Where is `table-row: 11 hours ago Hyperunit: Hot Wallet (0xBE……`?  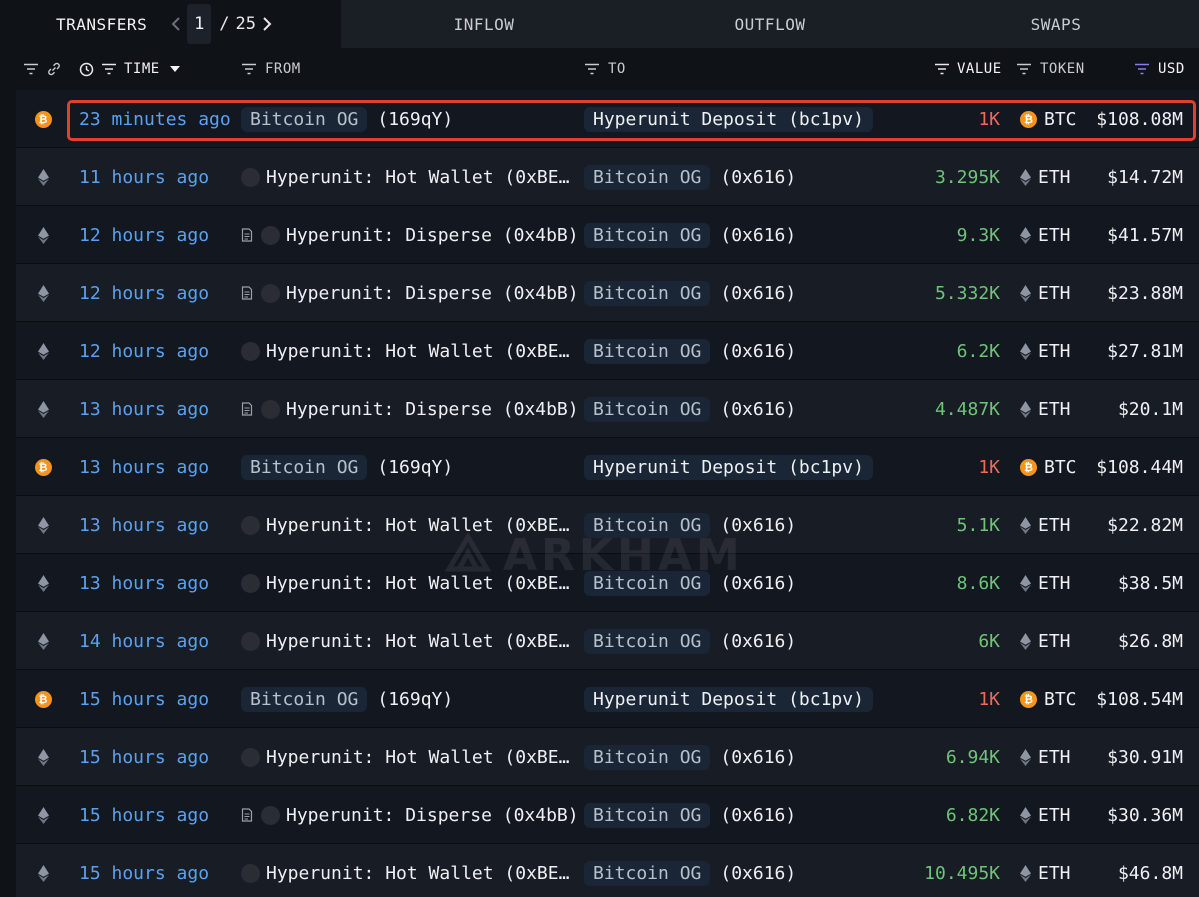
table-row: 11 hours ago Hyperunit: Hot Wallet (0xBE…… is located at coordinates (607, 177).